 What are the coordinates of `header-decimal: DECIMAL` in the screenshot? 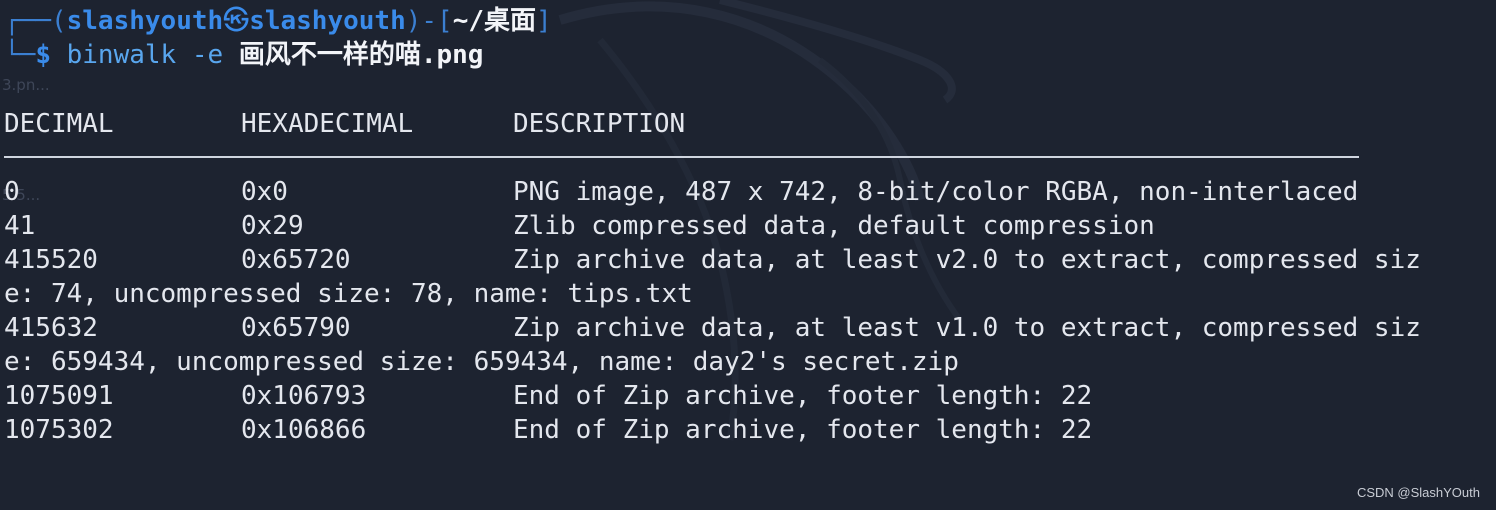 It's located at (59, 124).